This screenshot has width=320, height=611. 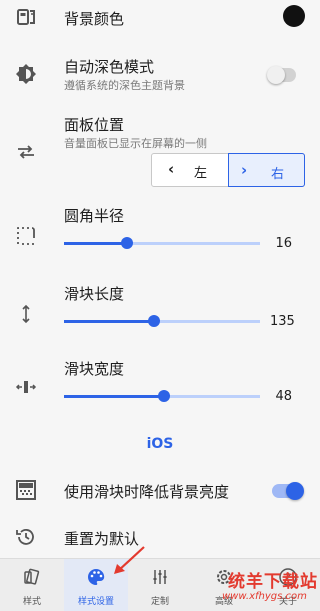 What do you see at coordinates (94, 369) in the screenshot?
I see `setting-title: 滑块宽度` at bounding box center [94, 369].